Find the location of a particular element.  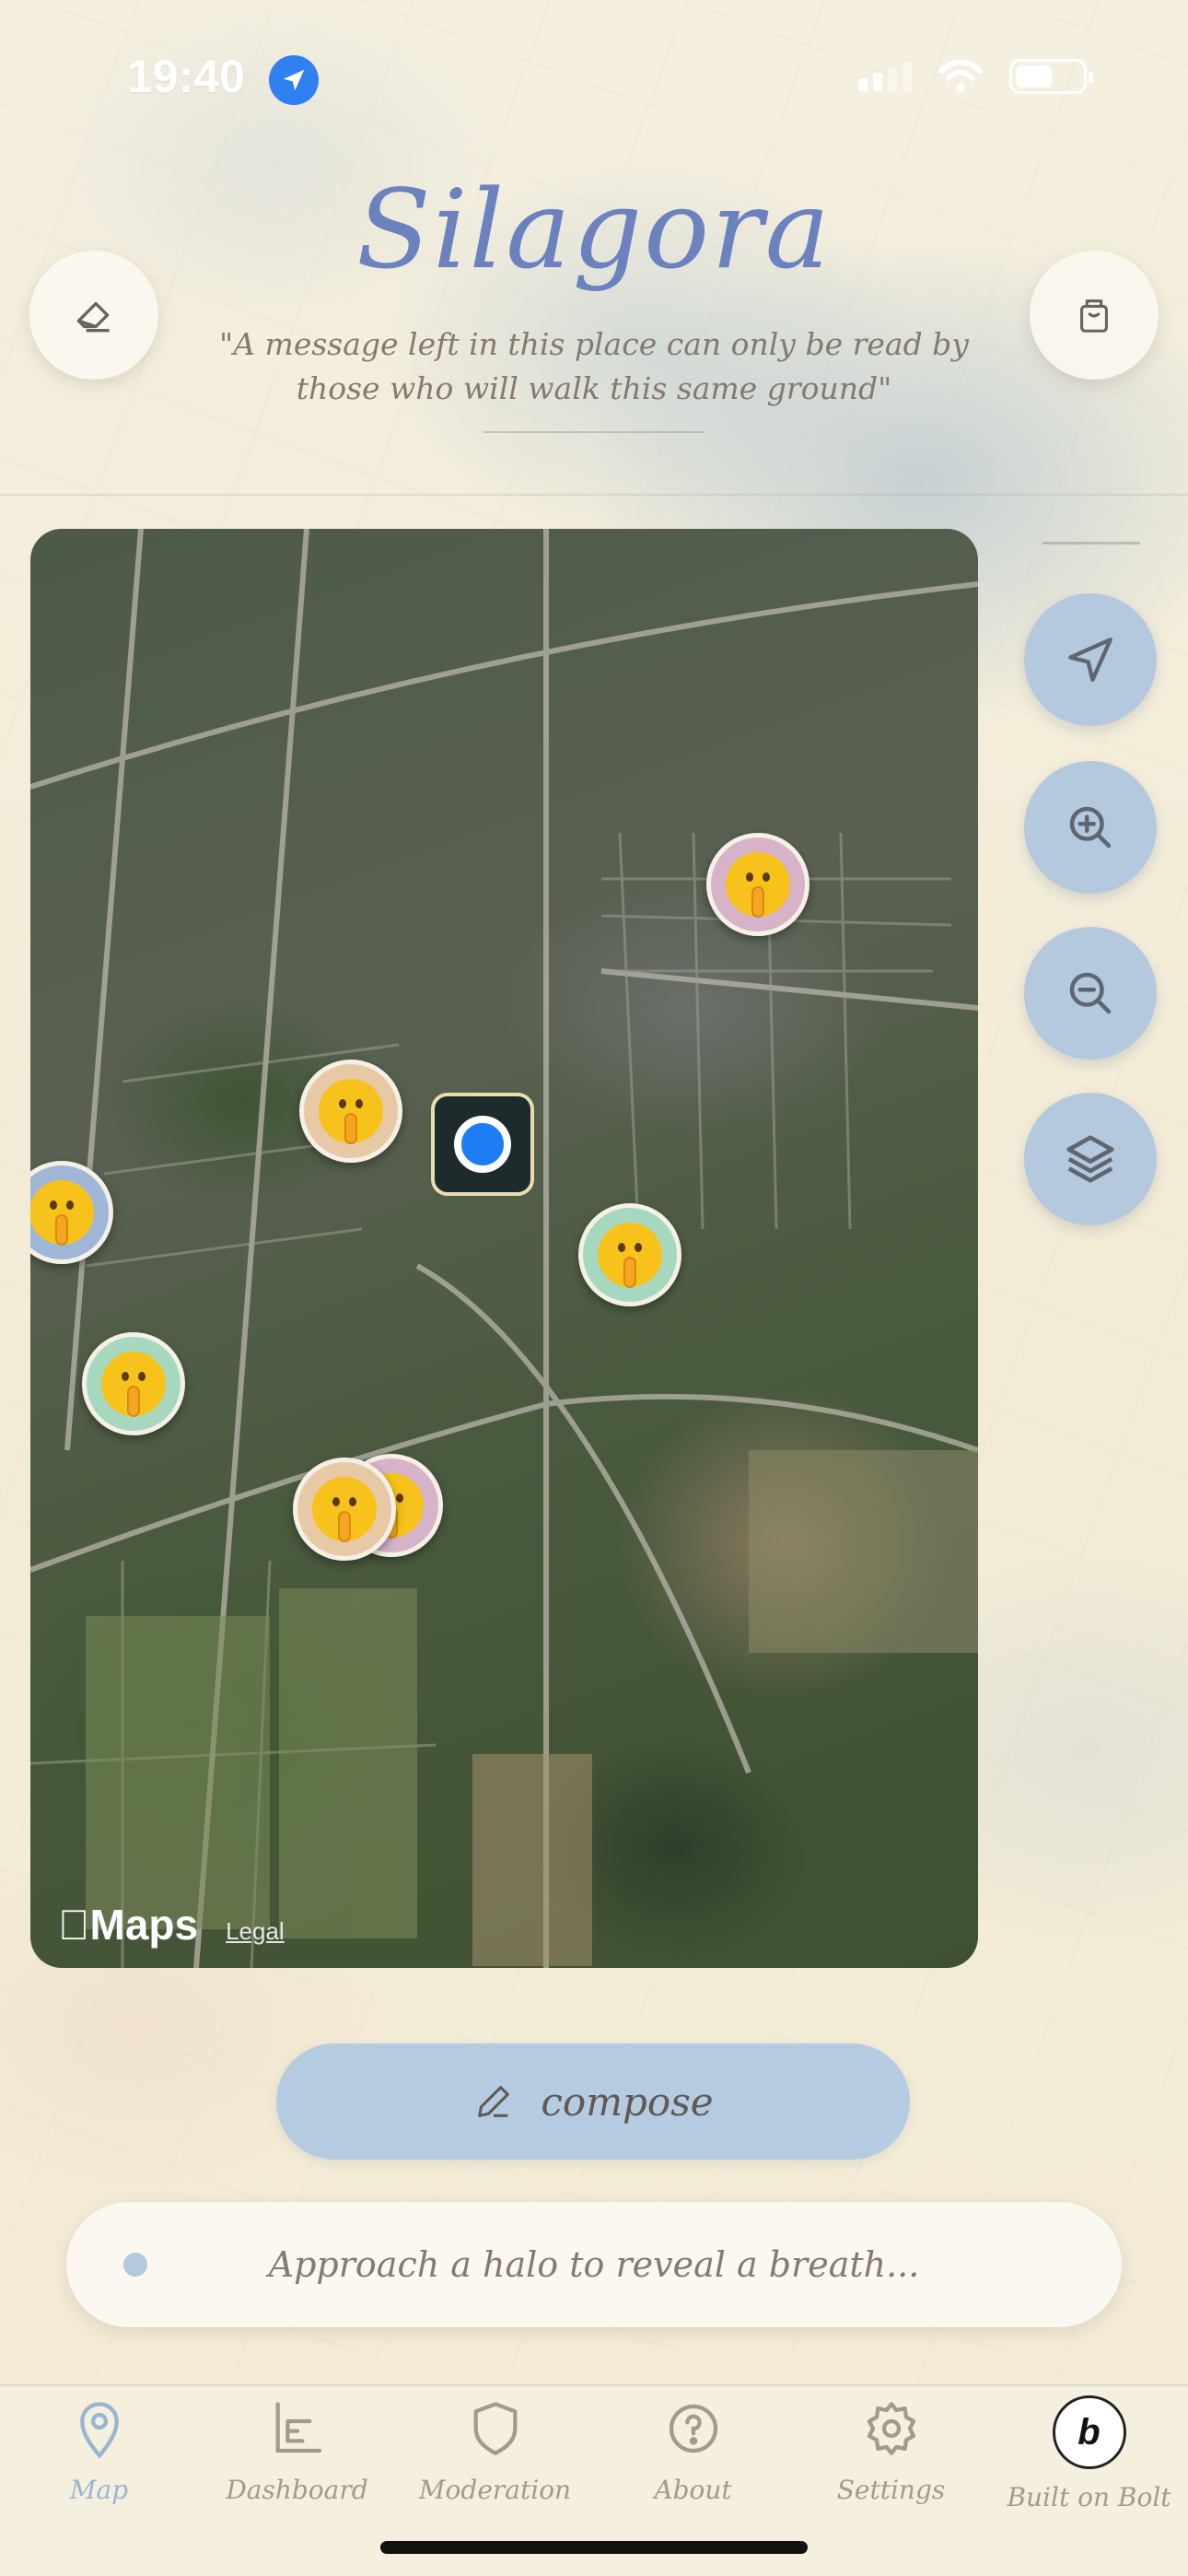

tab-built-on-bolt: b Built on Bolt is located at coordinates (1089, 2453).